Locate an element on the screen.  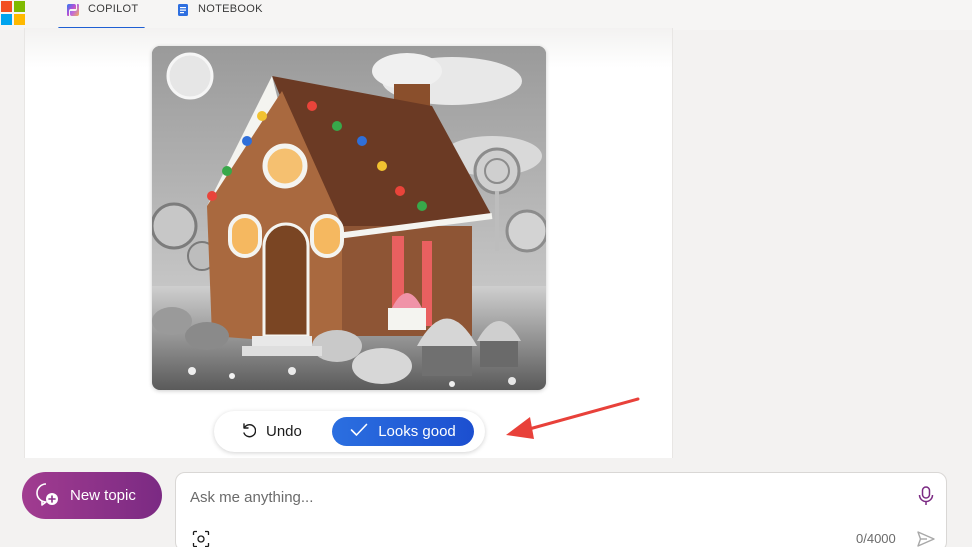
logo-square-yellow is located at coordinates (19, 19).